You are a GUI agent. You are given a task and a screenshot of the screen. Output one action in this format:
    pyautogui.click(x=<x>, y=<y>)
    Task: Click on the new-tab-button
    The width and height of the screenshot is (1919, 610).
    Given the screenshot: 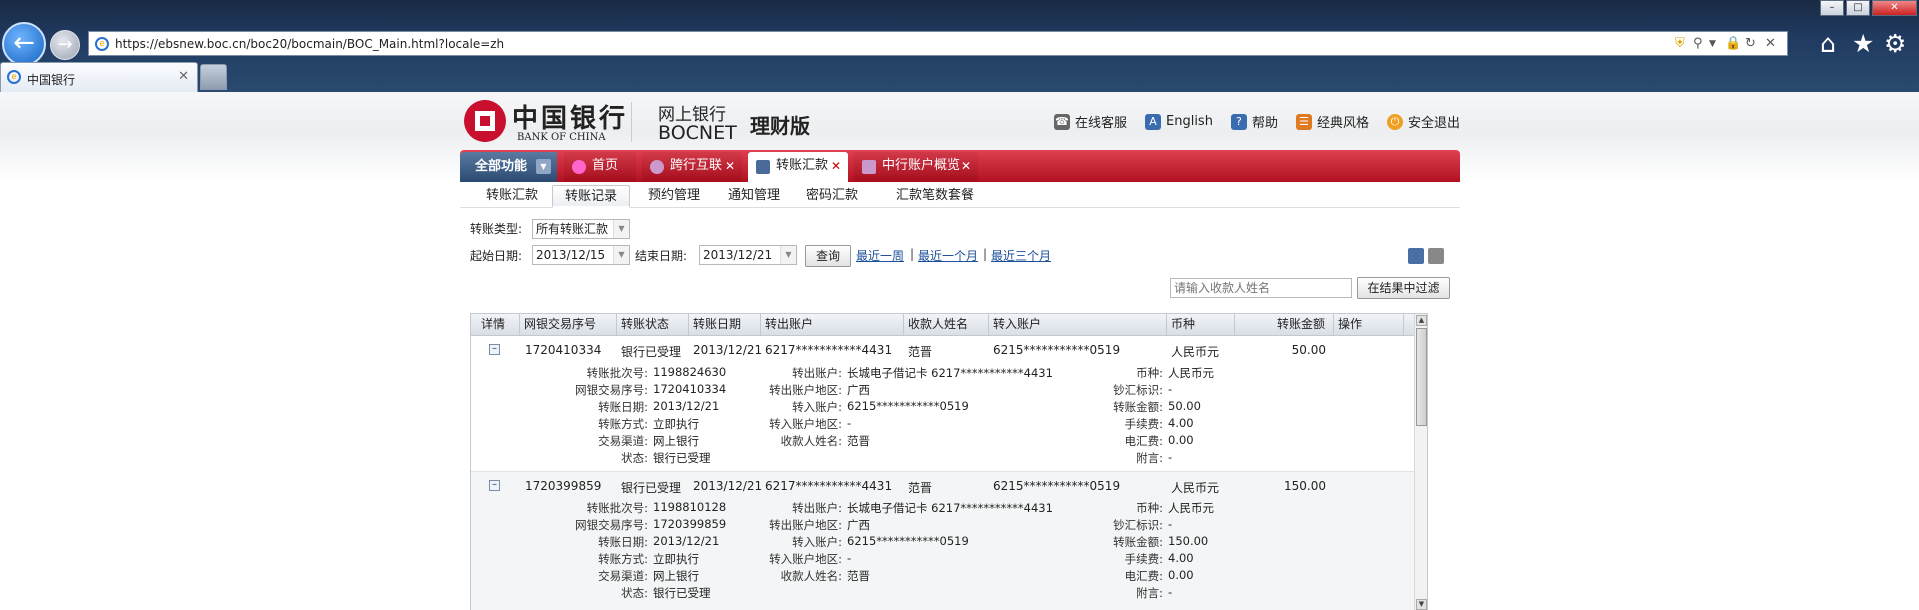 What is the action you would take?
    pyautogui.click(x=213, y=77)
    